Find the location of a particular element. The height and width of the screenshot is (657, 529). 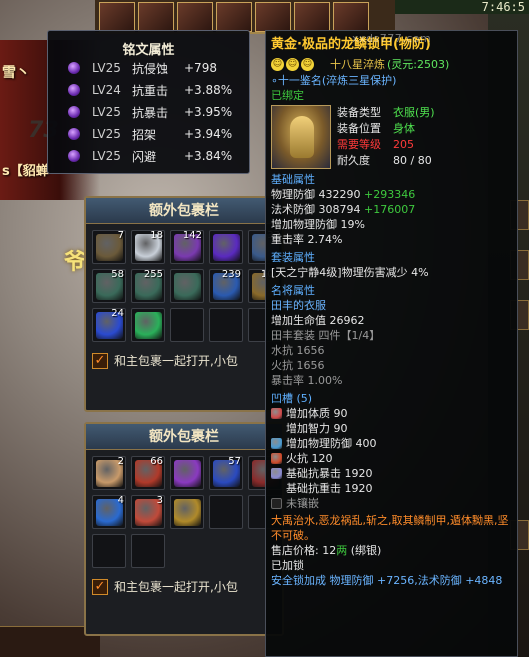

socket-row: 增加智力 90 is located at coordinates (391, 428).